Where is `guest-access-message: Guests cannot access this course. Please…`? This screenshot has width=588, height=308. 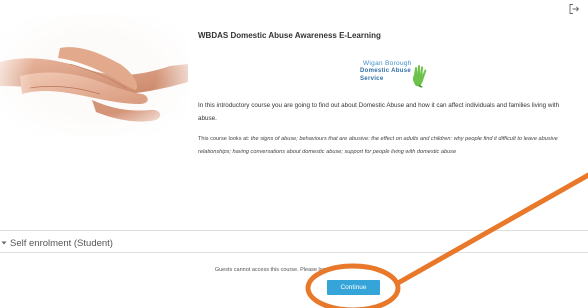
guest-access-message: Guests cannot access this course. Please… is located at coordinates (274, 270).